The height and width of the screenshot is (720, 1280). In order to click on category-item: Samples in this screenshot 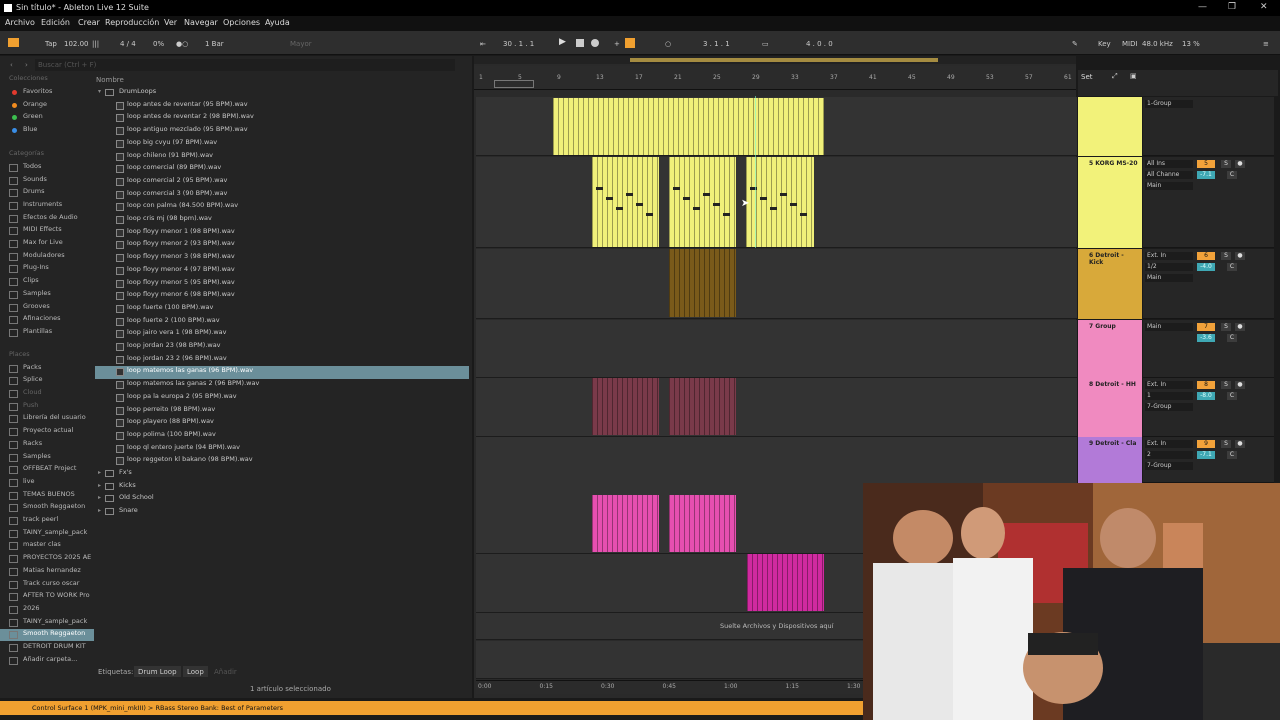, I will do `click(47, 295)`.